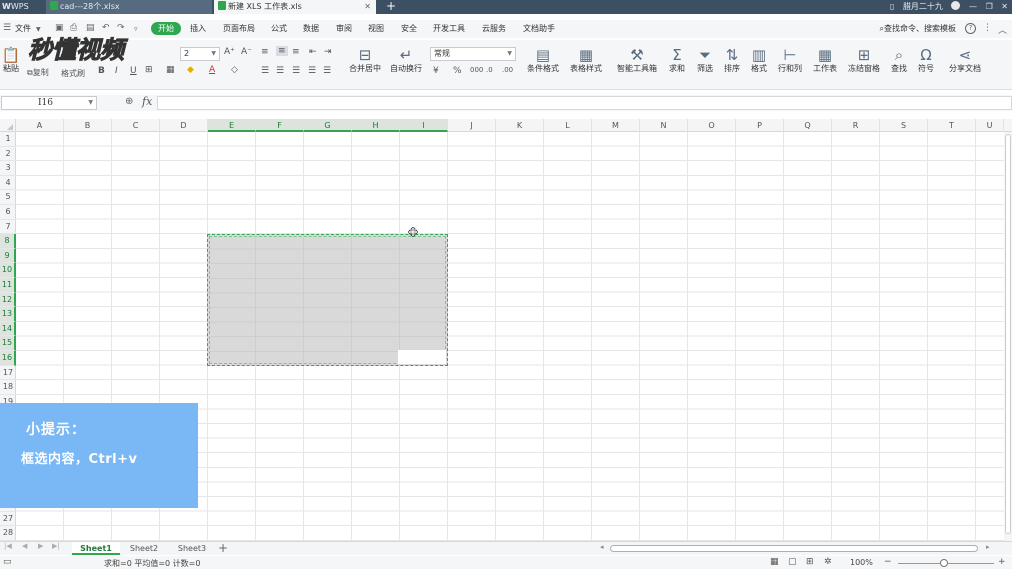 The image size is (1012, 569). I want to click on number-format-select: 常规 ▼, so click(473, 54).